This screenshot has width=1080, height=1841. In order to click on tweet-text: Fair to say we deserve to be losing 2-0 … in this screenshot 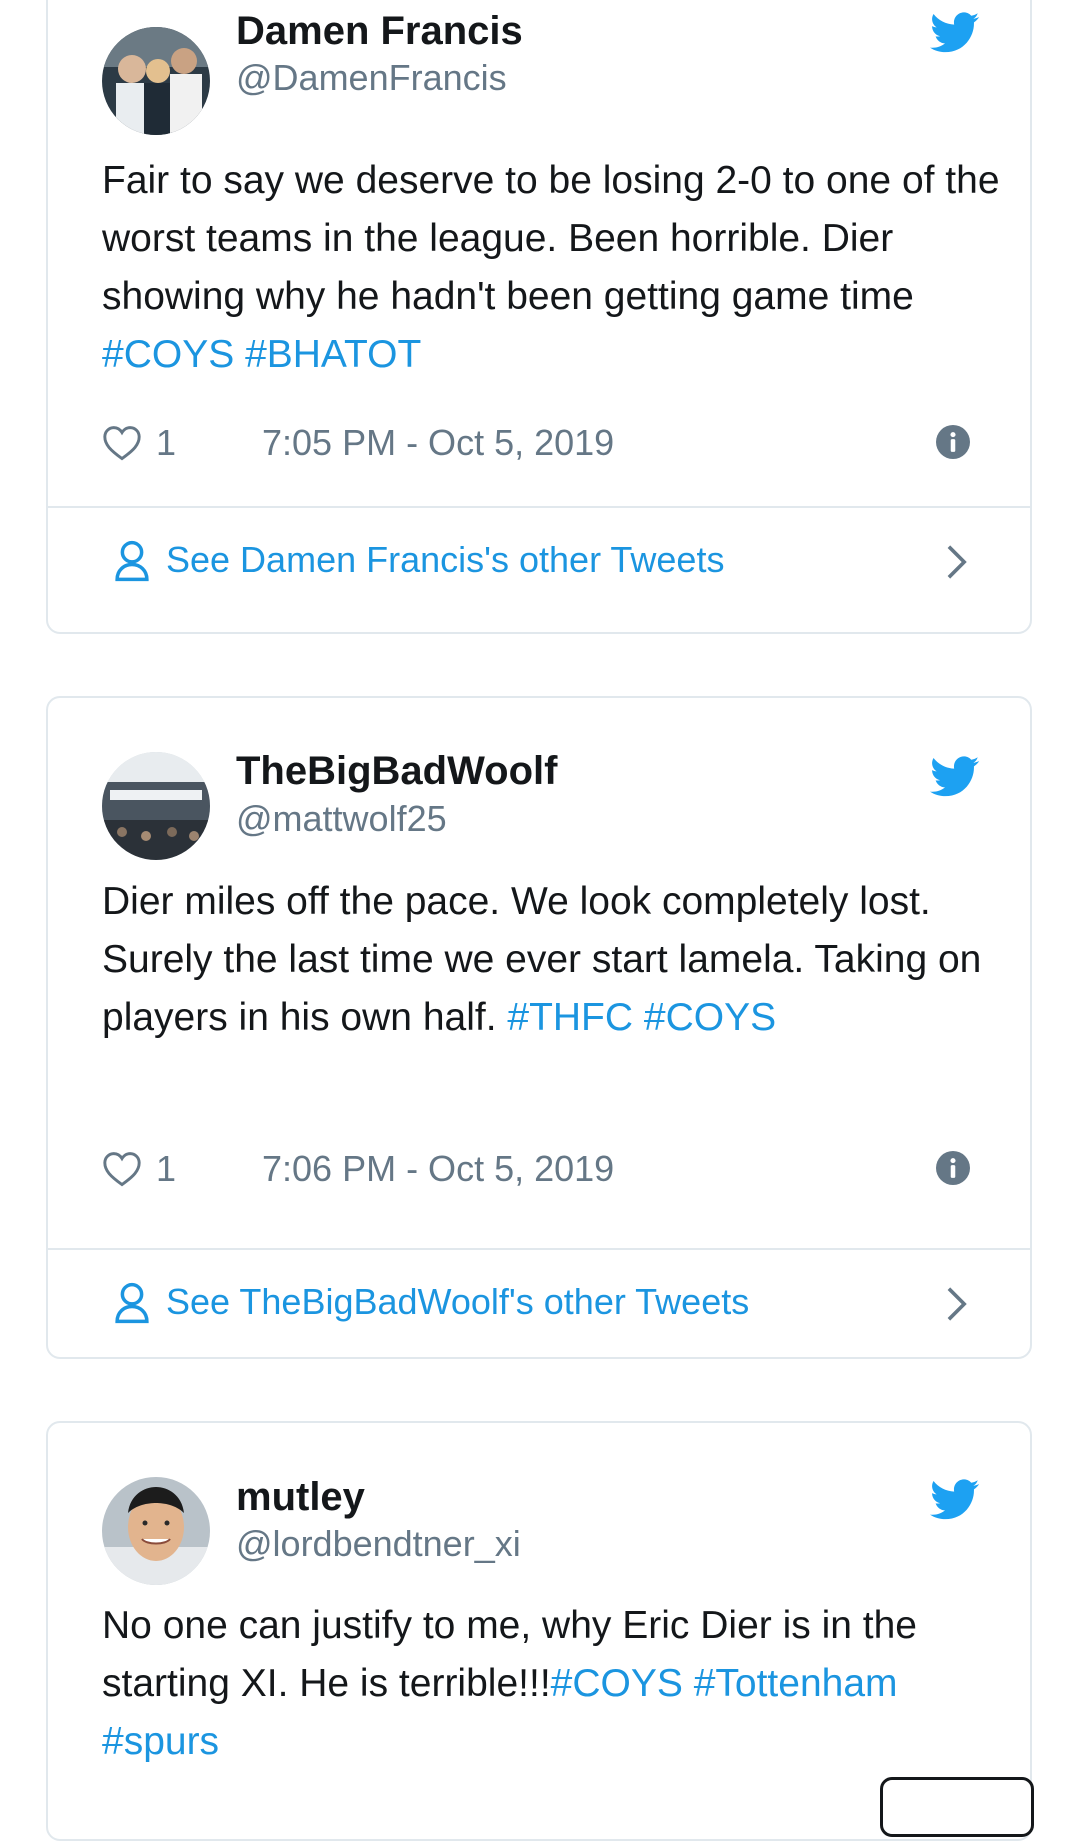, I will do `click(552, 268)`.